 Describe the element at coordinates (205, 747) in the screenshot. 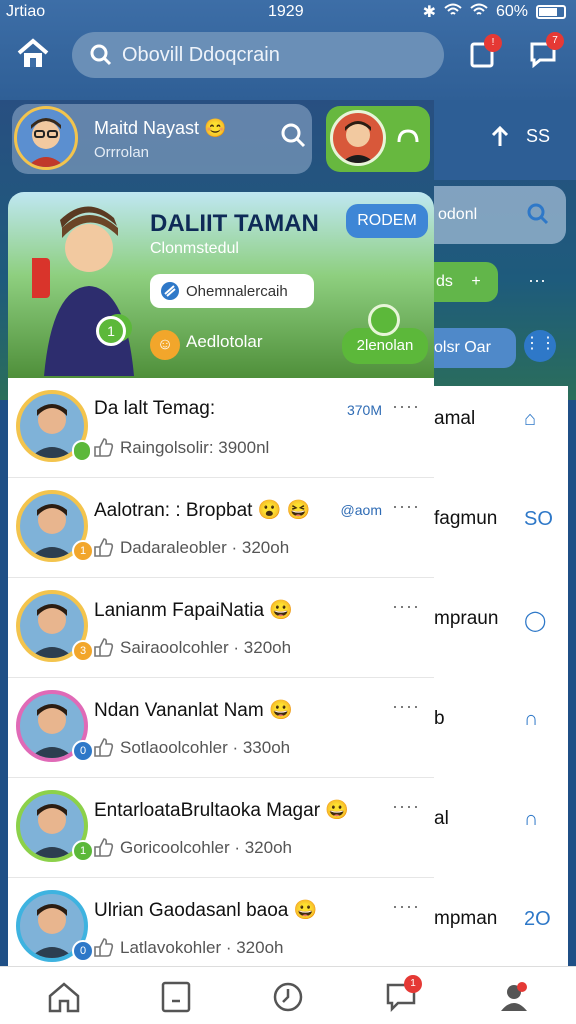

I see `contact-status: Sotlaoolcohler · 330oh` at that location.